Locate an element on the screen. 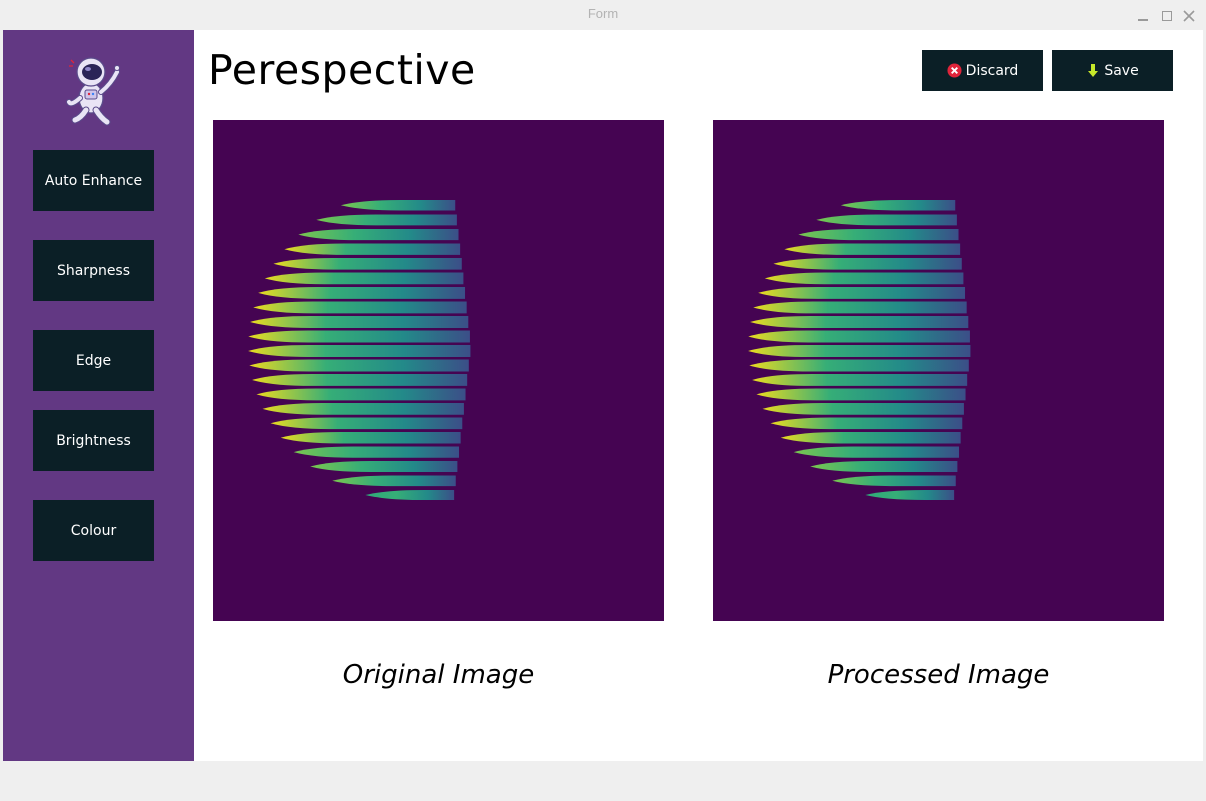 The width and height of the screenshot is (1206, 801). astronaut-logo is located at coordinates (93, 90).